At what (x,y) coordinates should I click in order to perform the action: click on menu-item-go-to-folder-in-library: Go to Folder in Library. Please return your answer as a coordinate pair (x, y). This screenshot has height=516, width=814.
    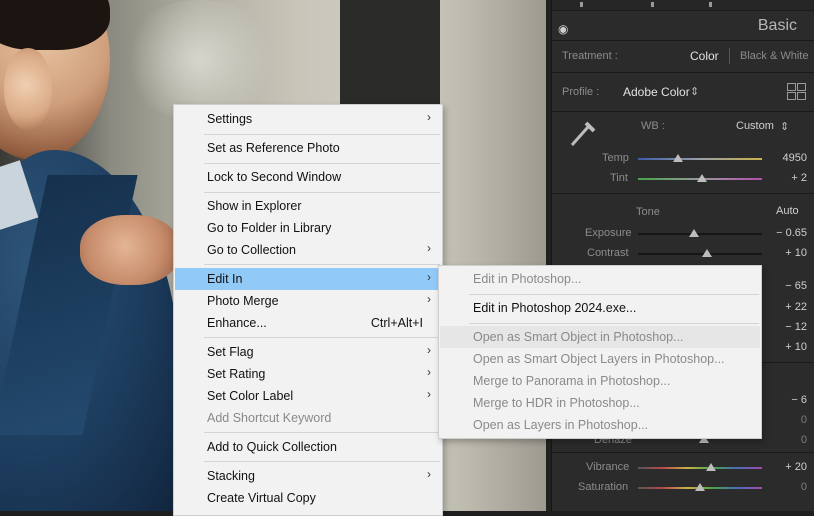
    Looking at the image, I should click on (308, 228).